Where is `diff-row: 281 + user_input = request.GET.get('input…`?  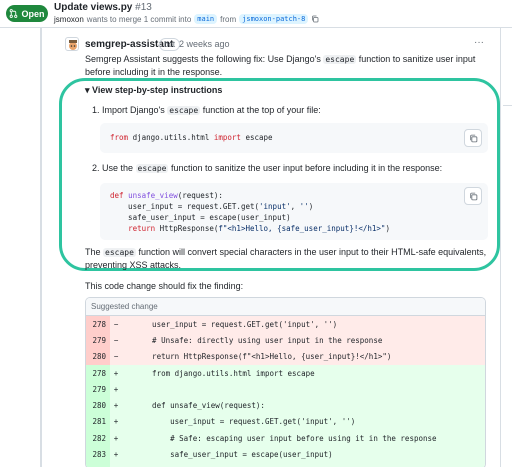 diff-row: 281 + user_input = request.GET.get('input… is located at coordinates (285, 422).